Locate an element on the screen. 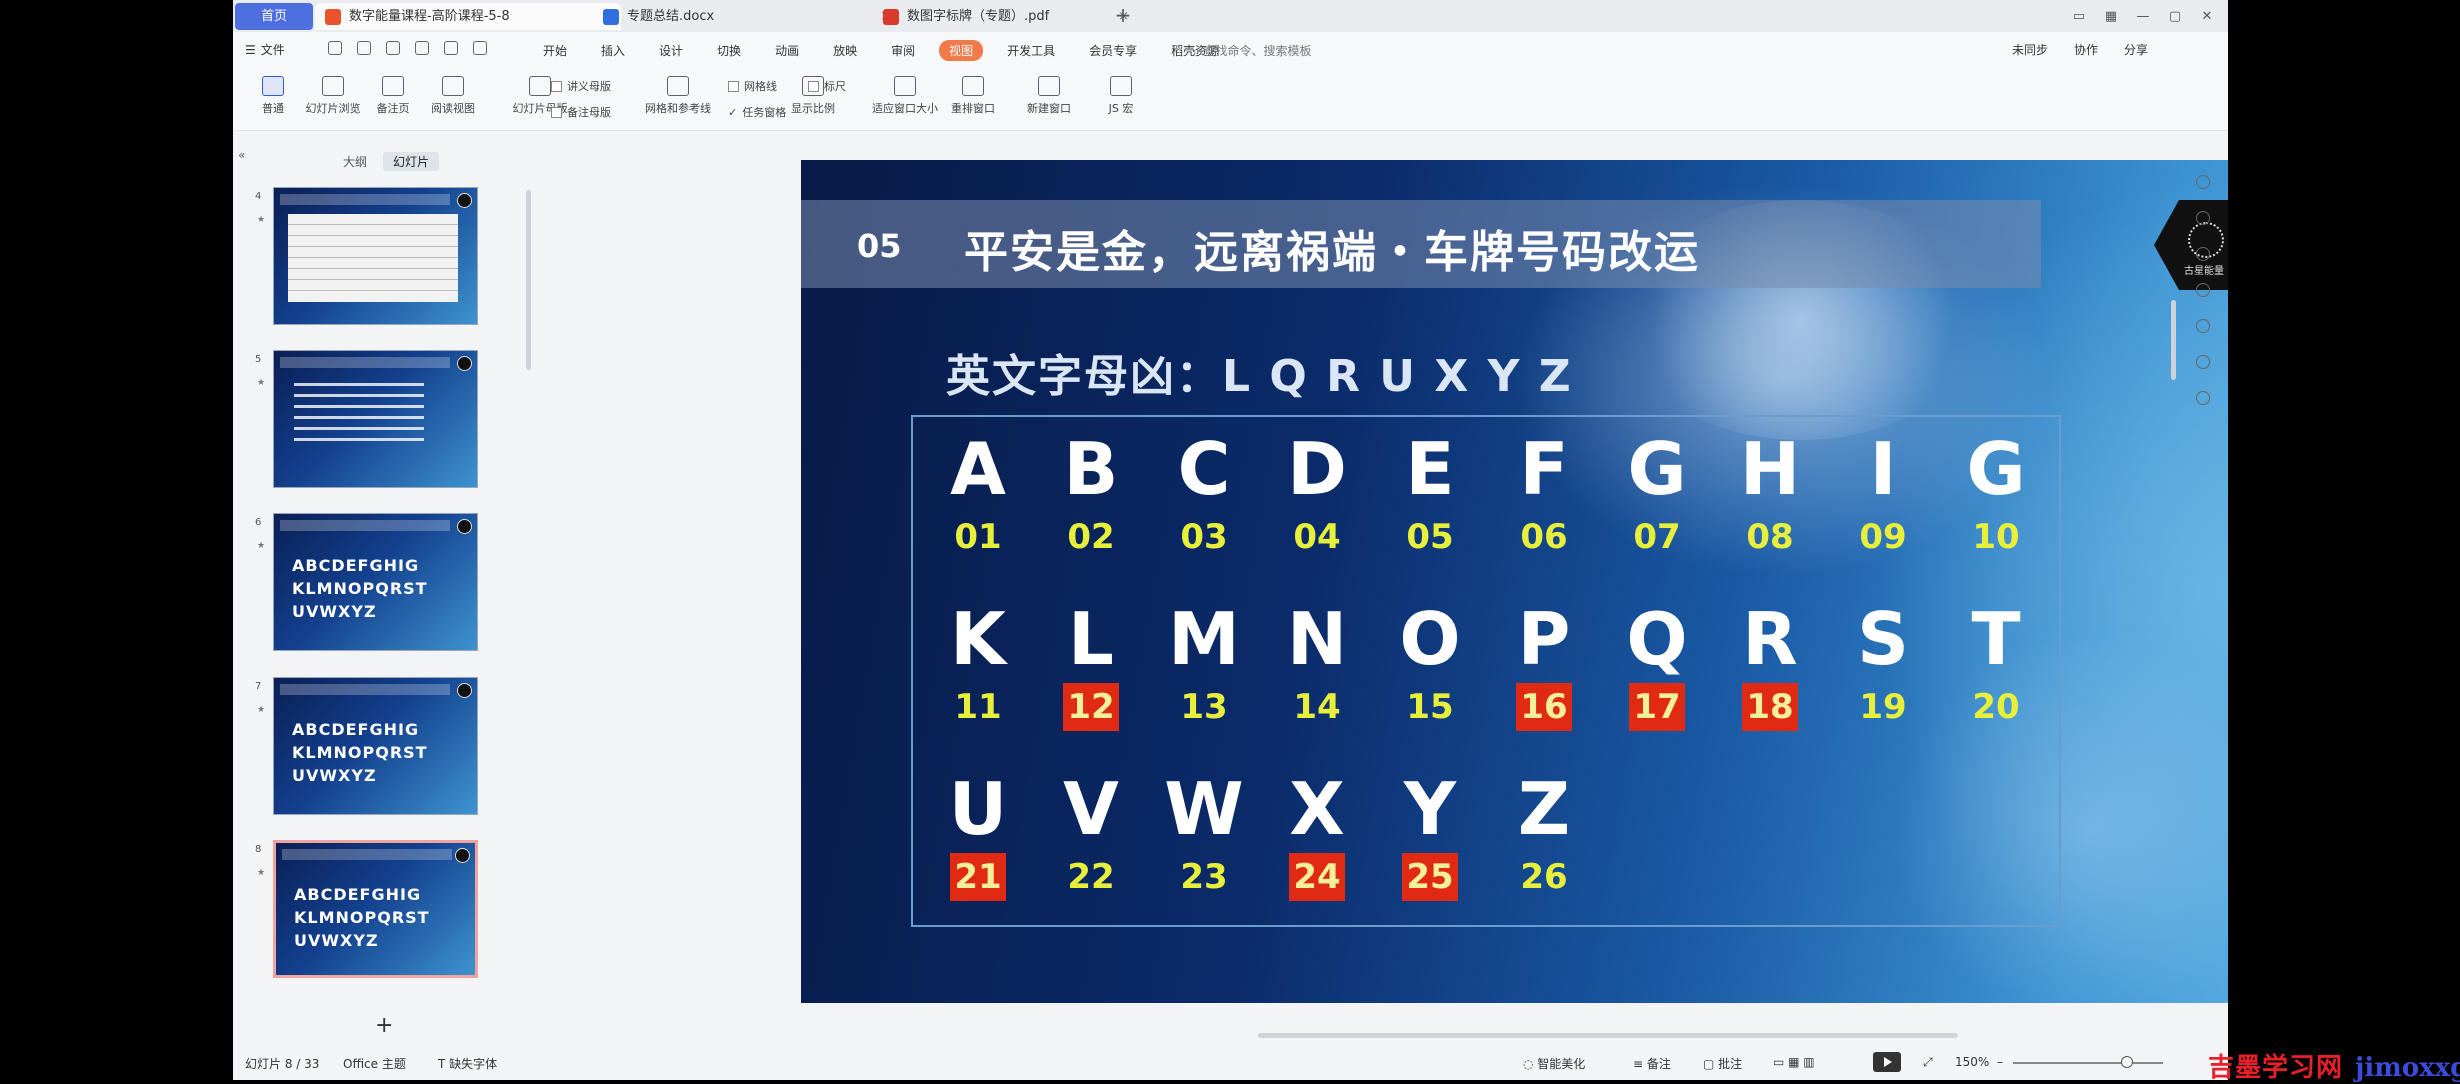 The height and width of the screenshot is (1084, 2460). slides-tab: 幻灯片 is located at coordinates (411, 161).